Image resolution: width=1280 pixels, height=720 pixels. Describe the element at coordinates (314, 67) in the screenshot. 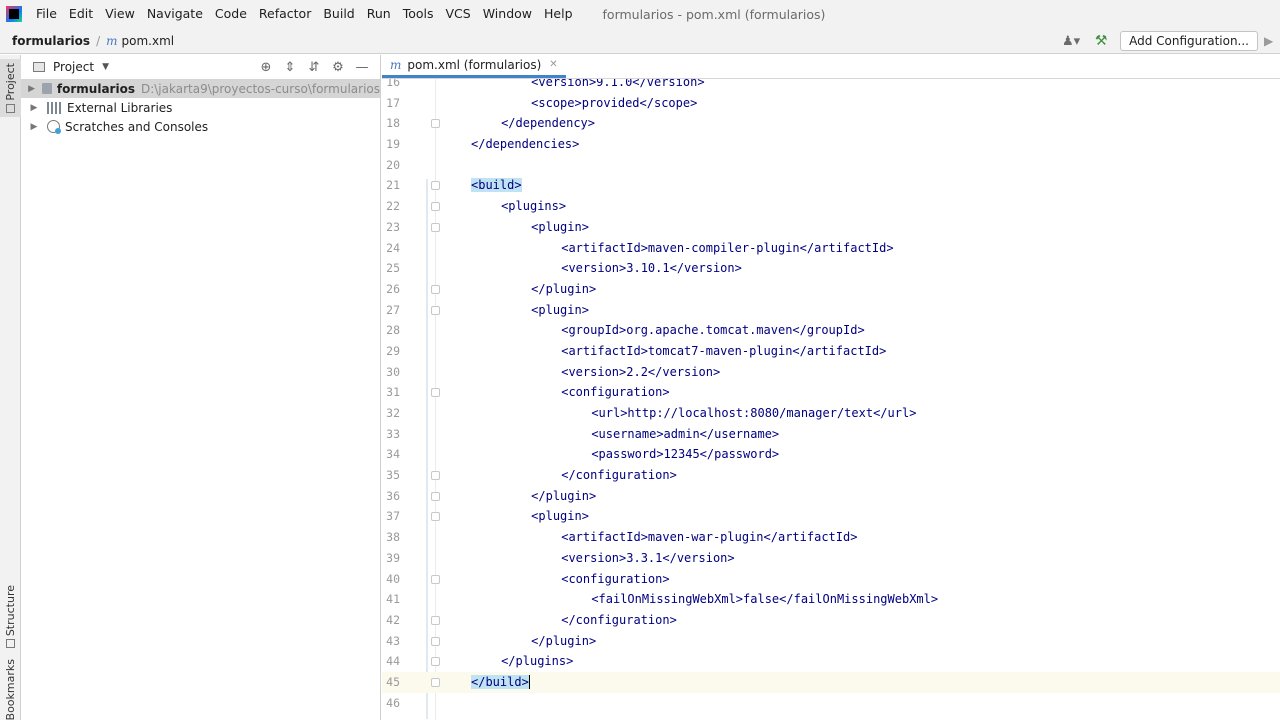

I see `collapse-all-icon: ⇵` at that location.